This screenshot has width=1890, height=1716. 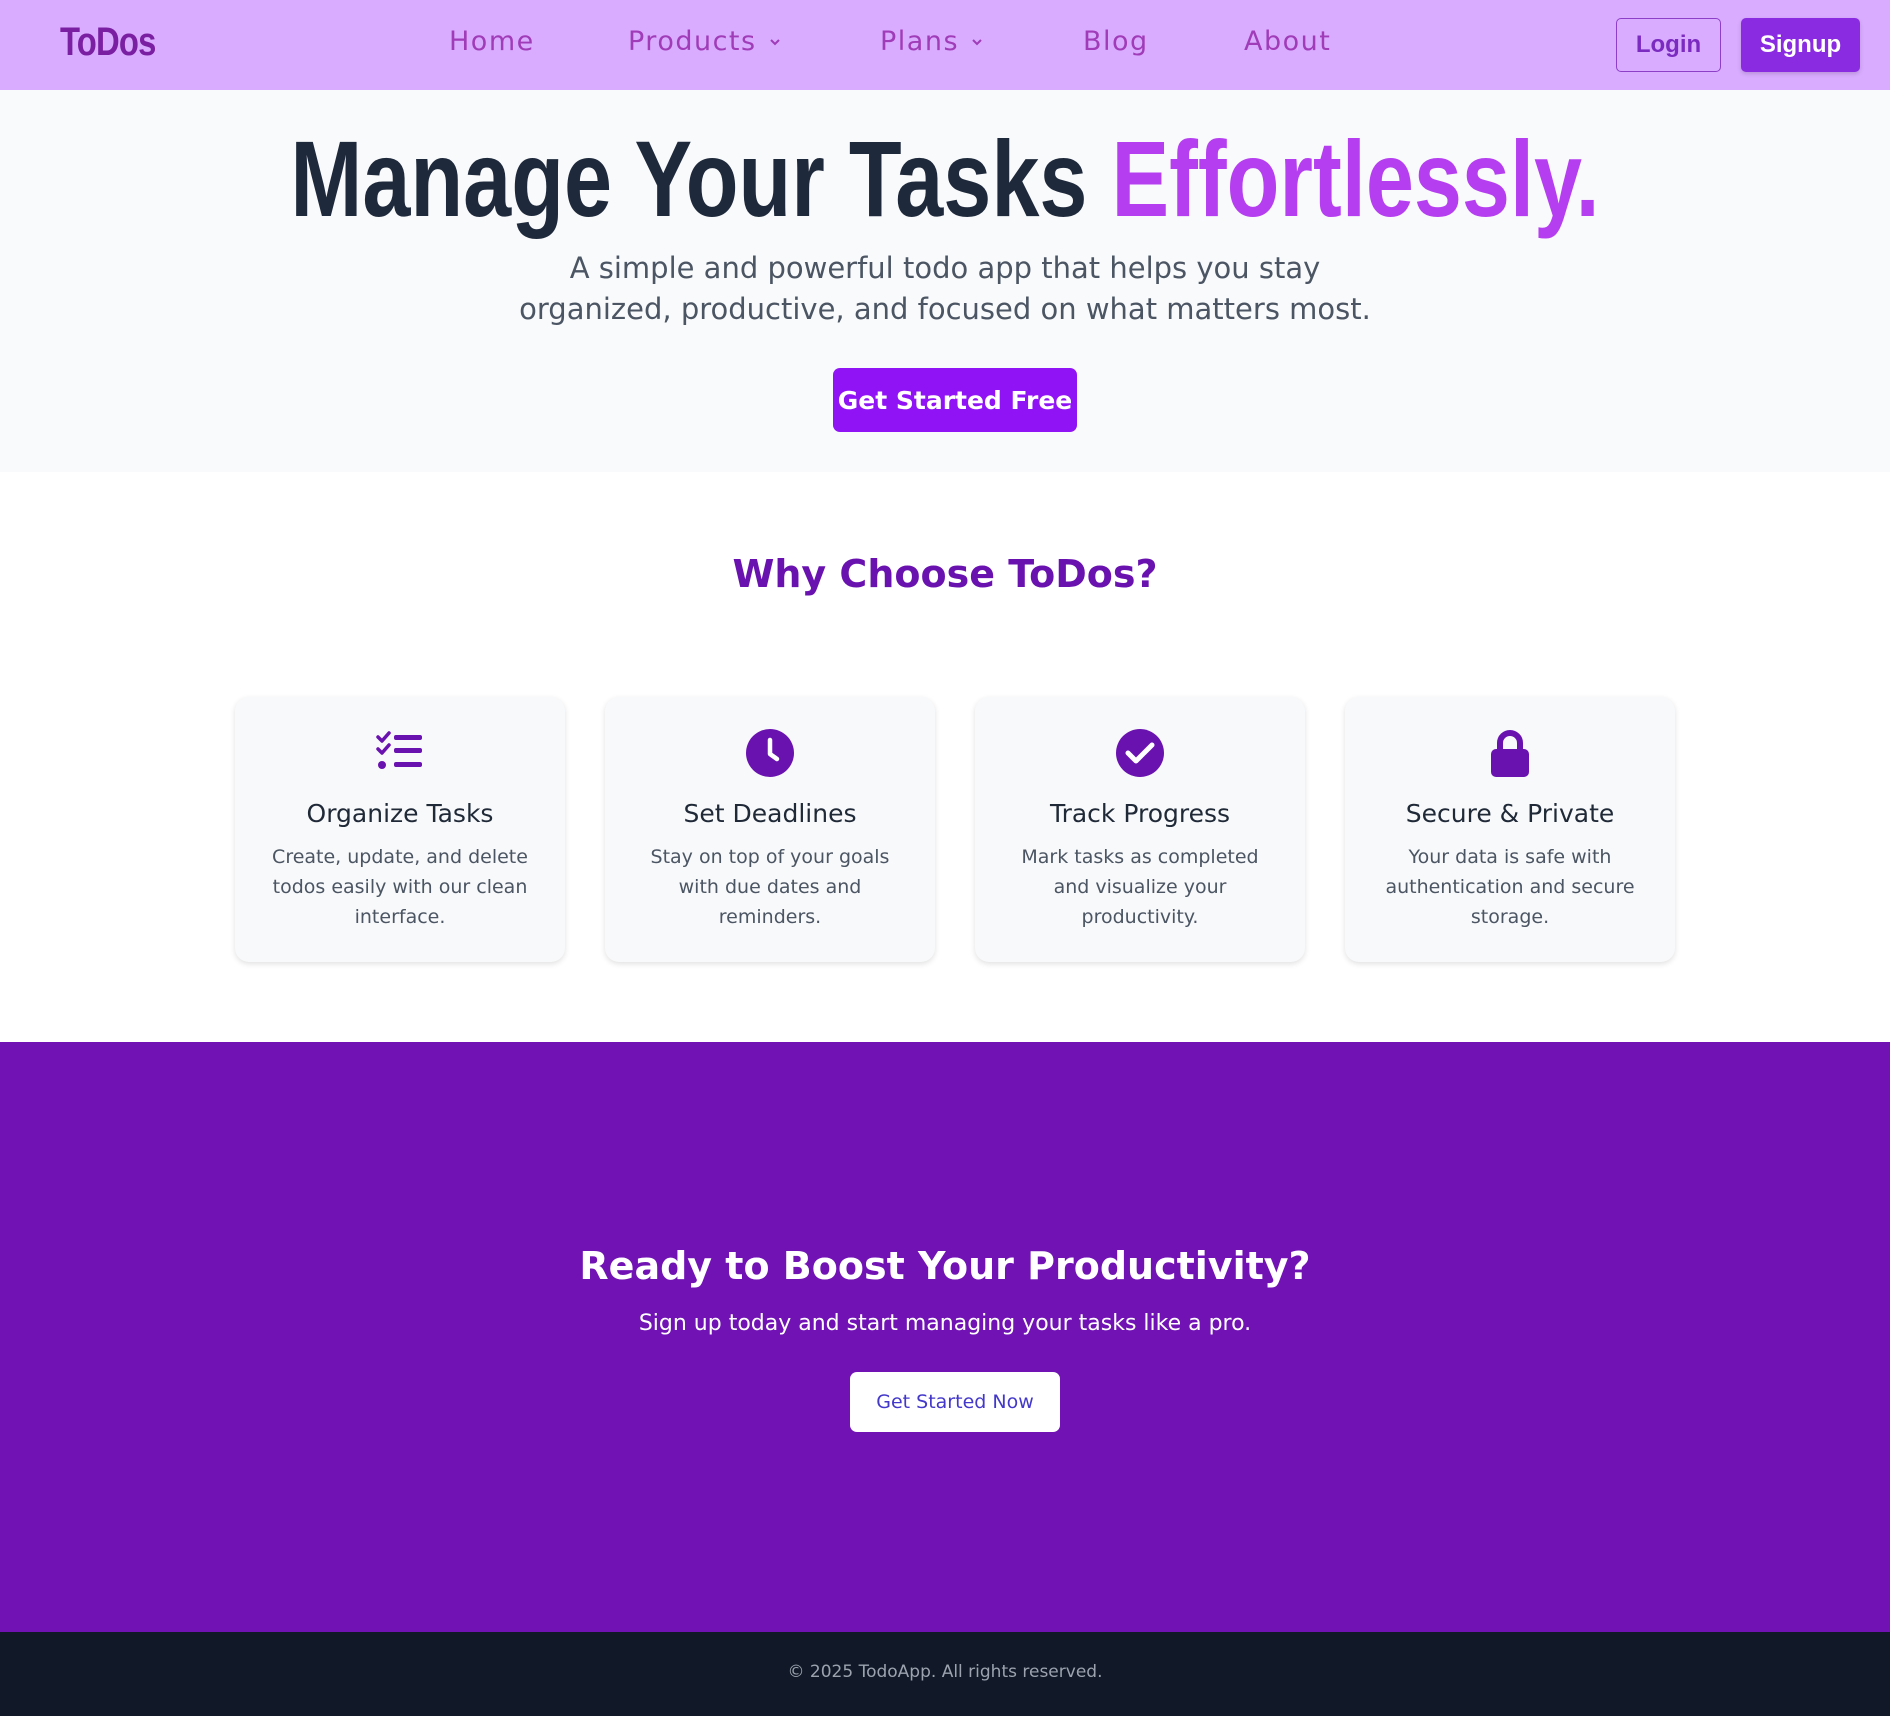 I want to click on nav-about-link: About, so click(x=1287, y=41).